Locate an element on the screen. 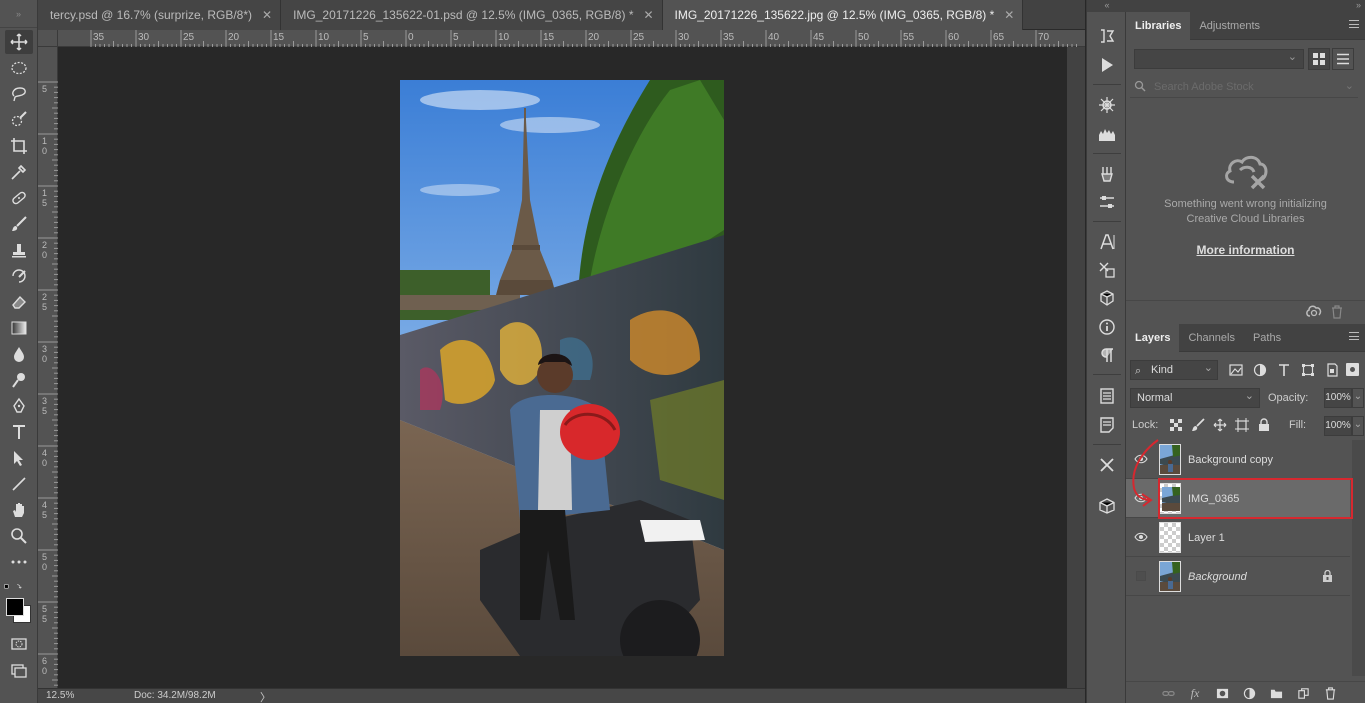 The height and width of the screenshot is (703, 1365). adjustment-filter-icon is located at coordinates (1260, 370).